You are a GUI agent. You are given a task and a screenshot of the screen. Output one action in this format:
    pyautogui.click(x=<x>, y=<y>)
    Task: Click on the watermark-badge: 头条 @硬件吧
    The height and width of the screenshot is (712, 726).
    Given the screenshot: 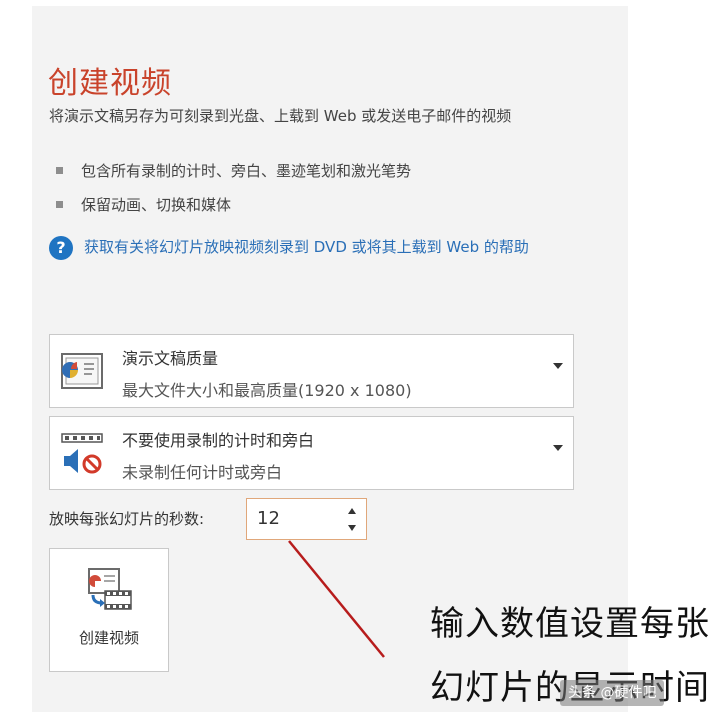 What is the action you would take?
    pyautogui.click(x=612, y=693)
    